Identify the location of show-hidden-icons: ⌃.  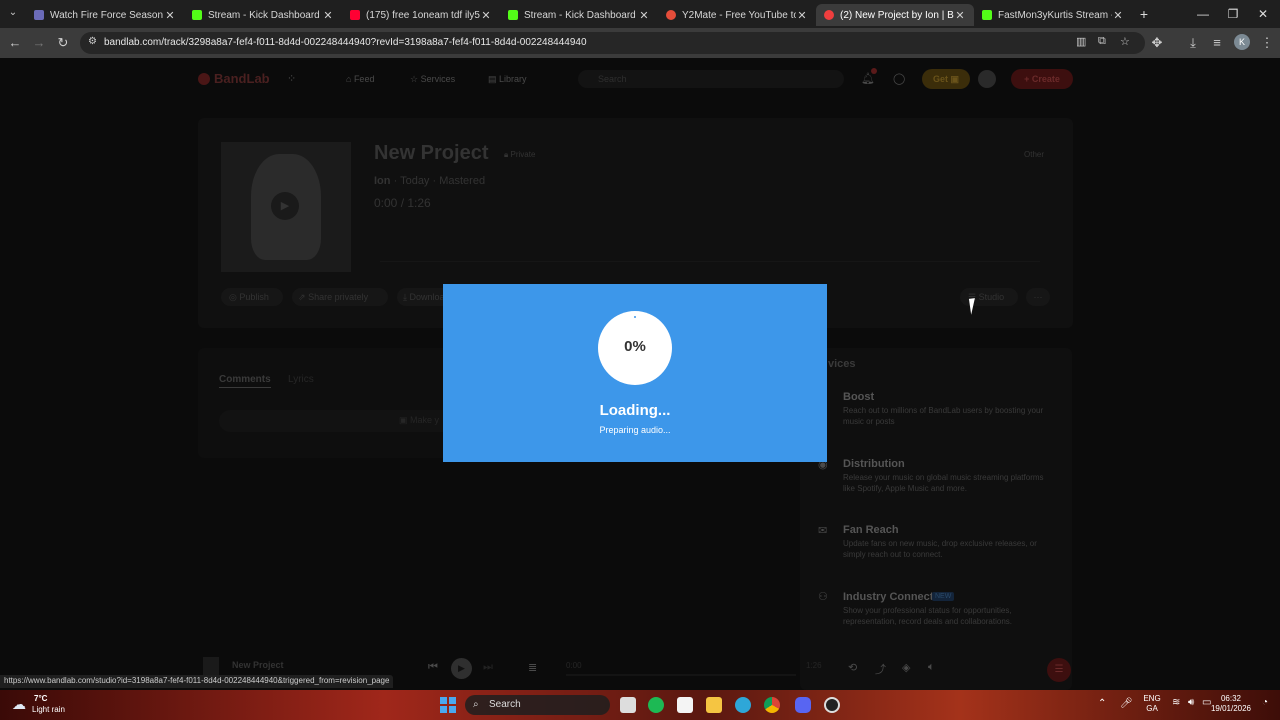
(1102, 704).